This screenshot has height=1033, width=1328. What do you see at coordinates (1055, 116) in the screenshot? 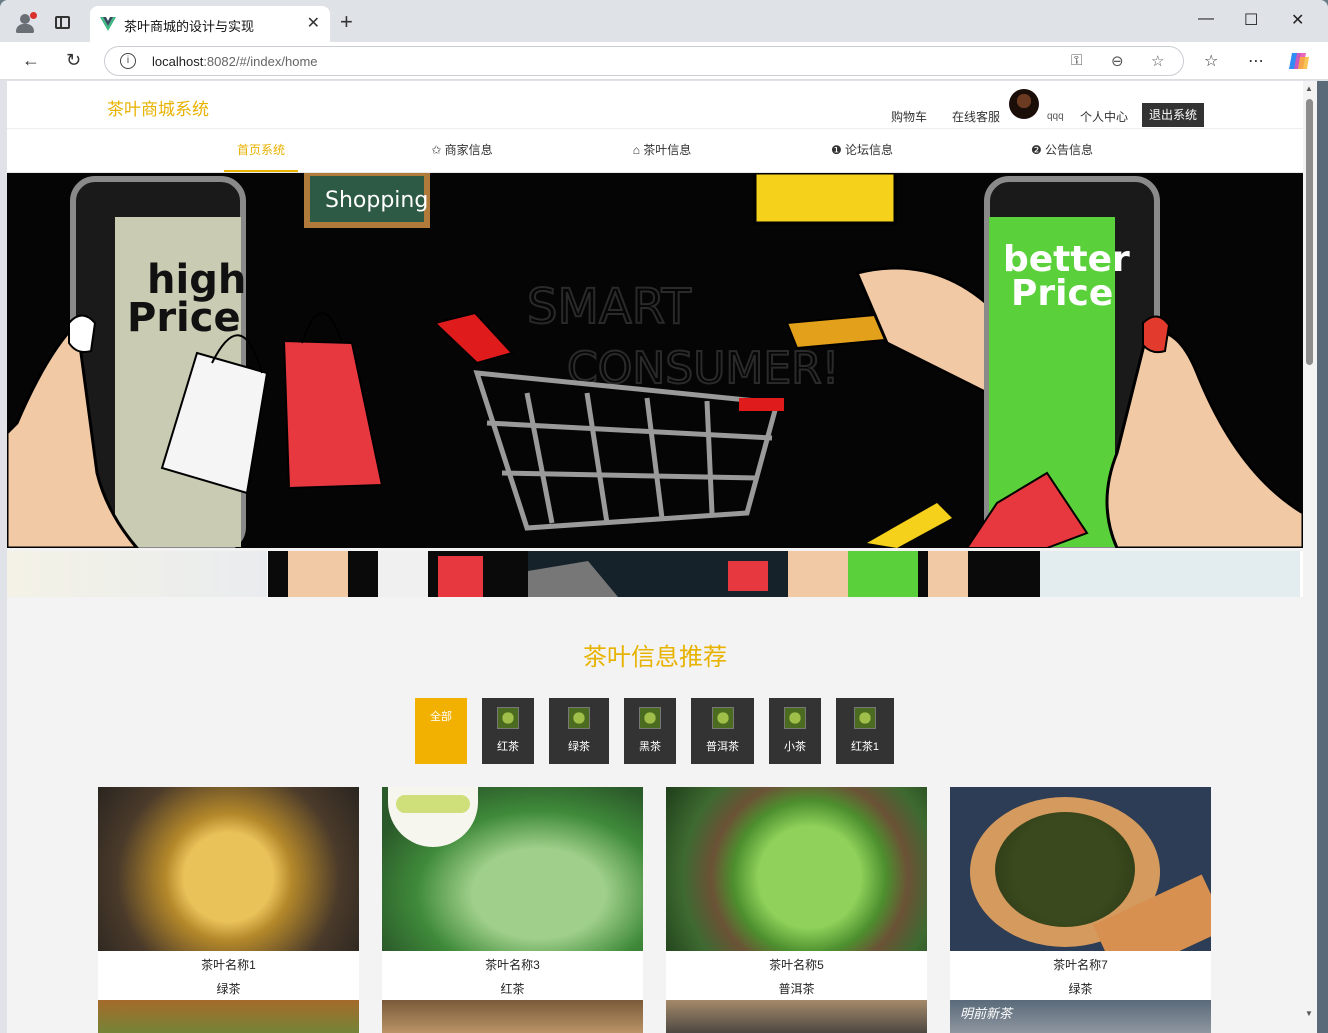
I see `username: qqq` at bounding box center [1055, 116].